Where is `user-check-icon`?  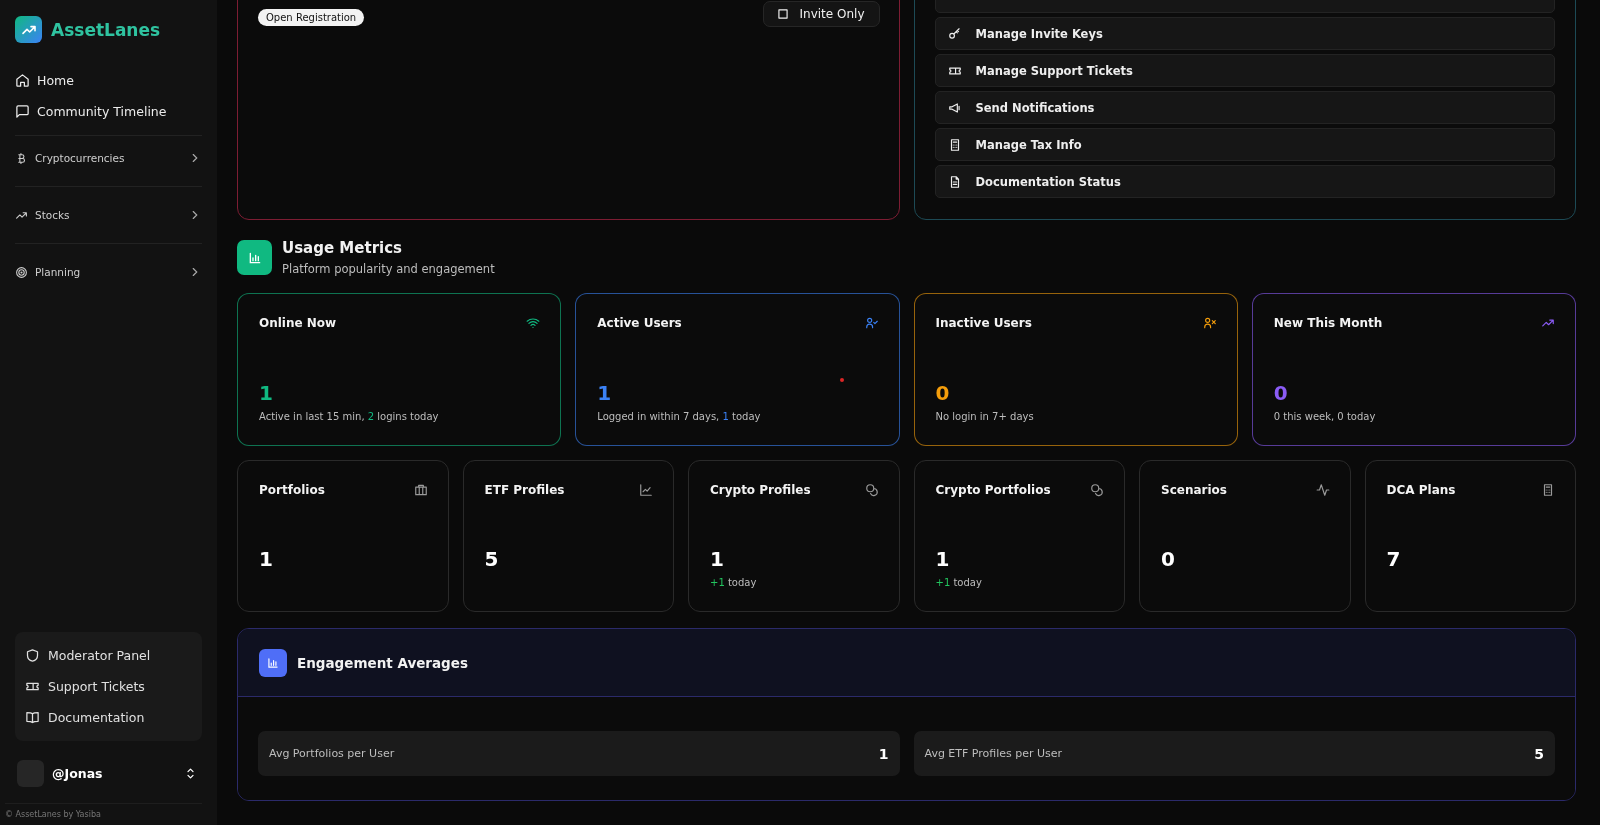 user-check-icon is located at coordinates (871, 323).